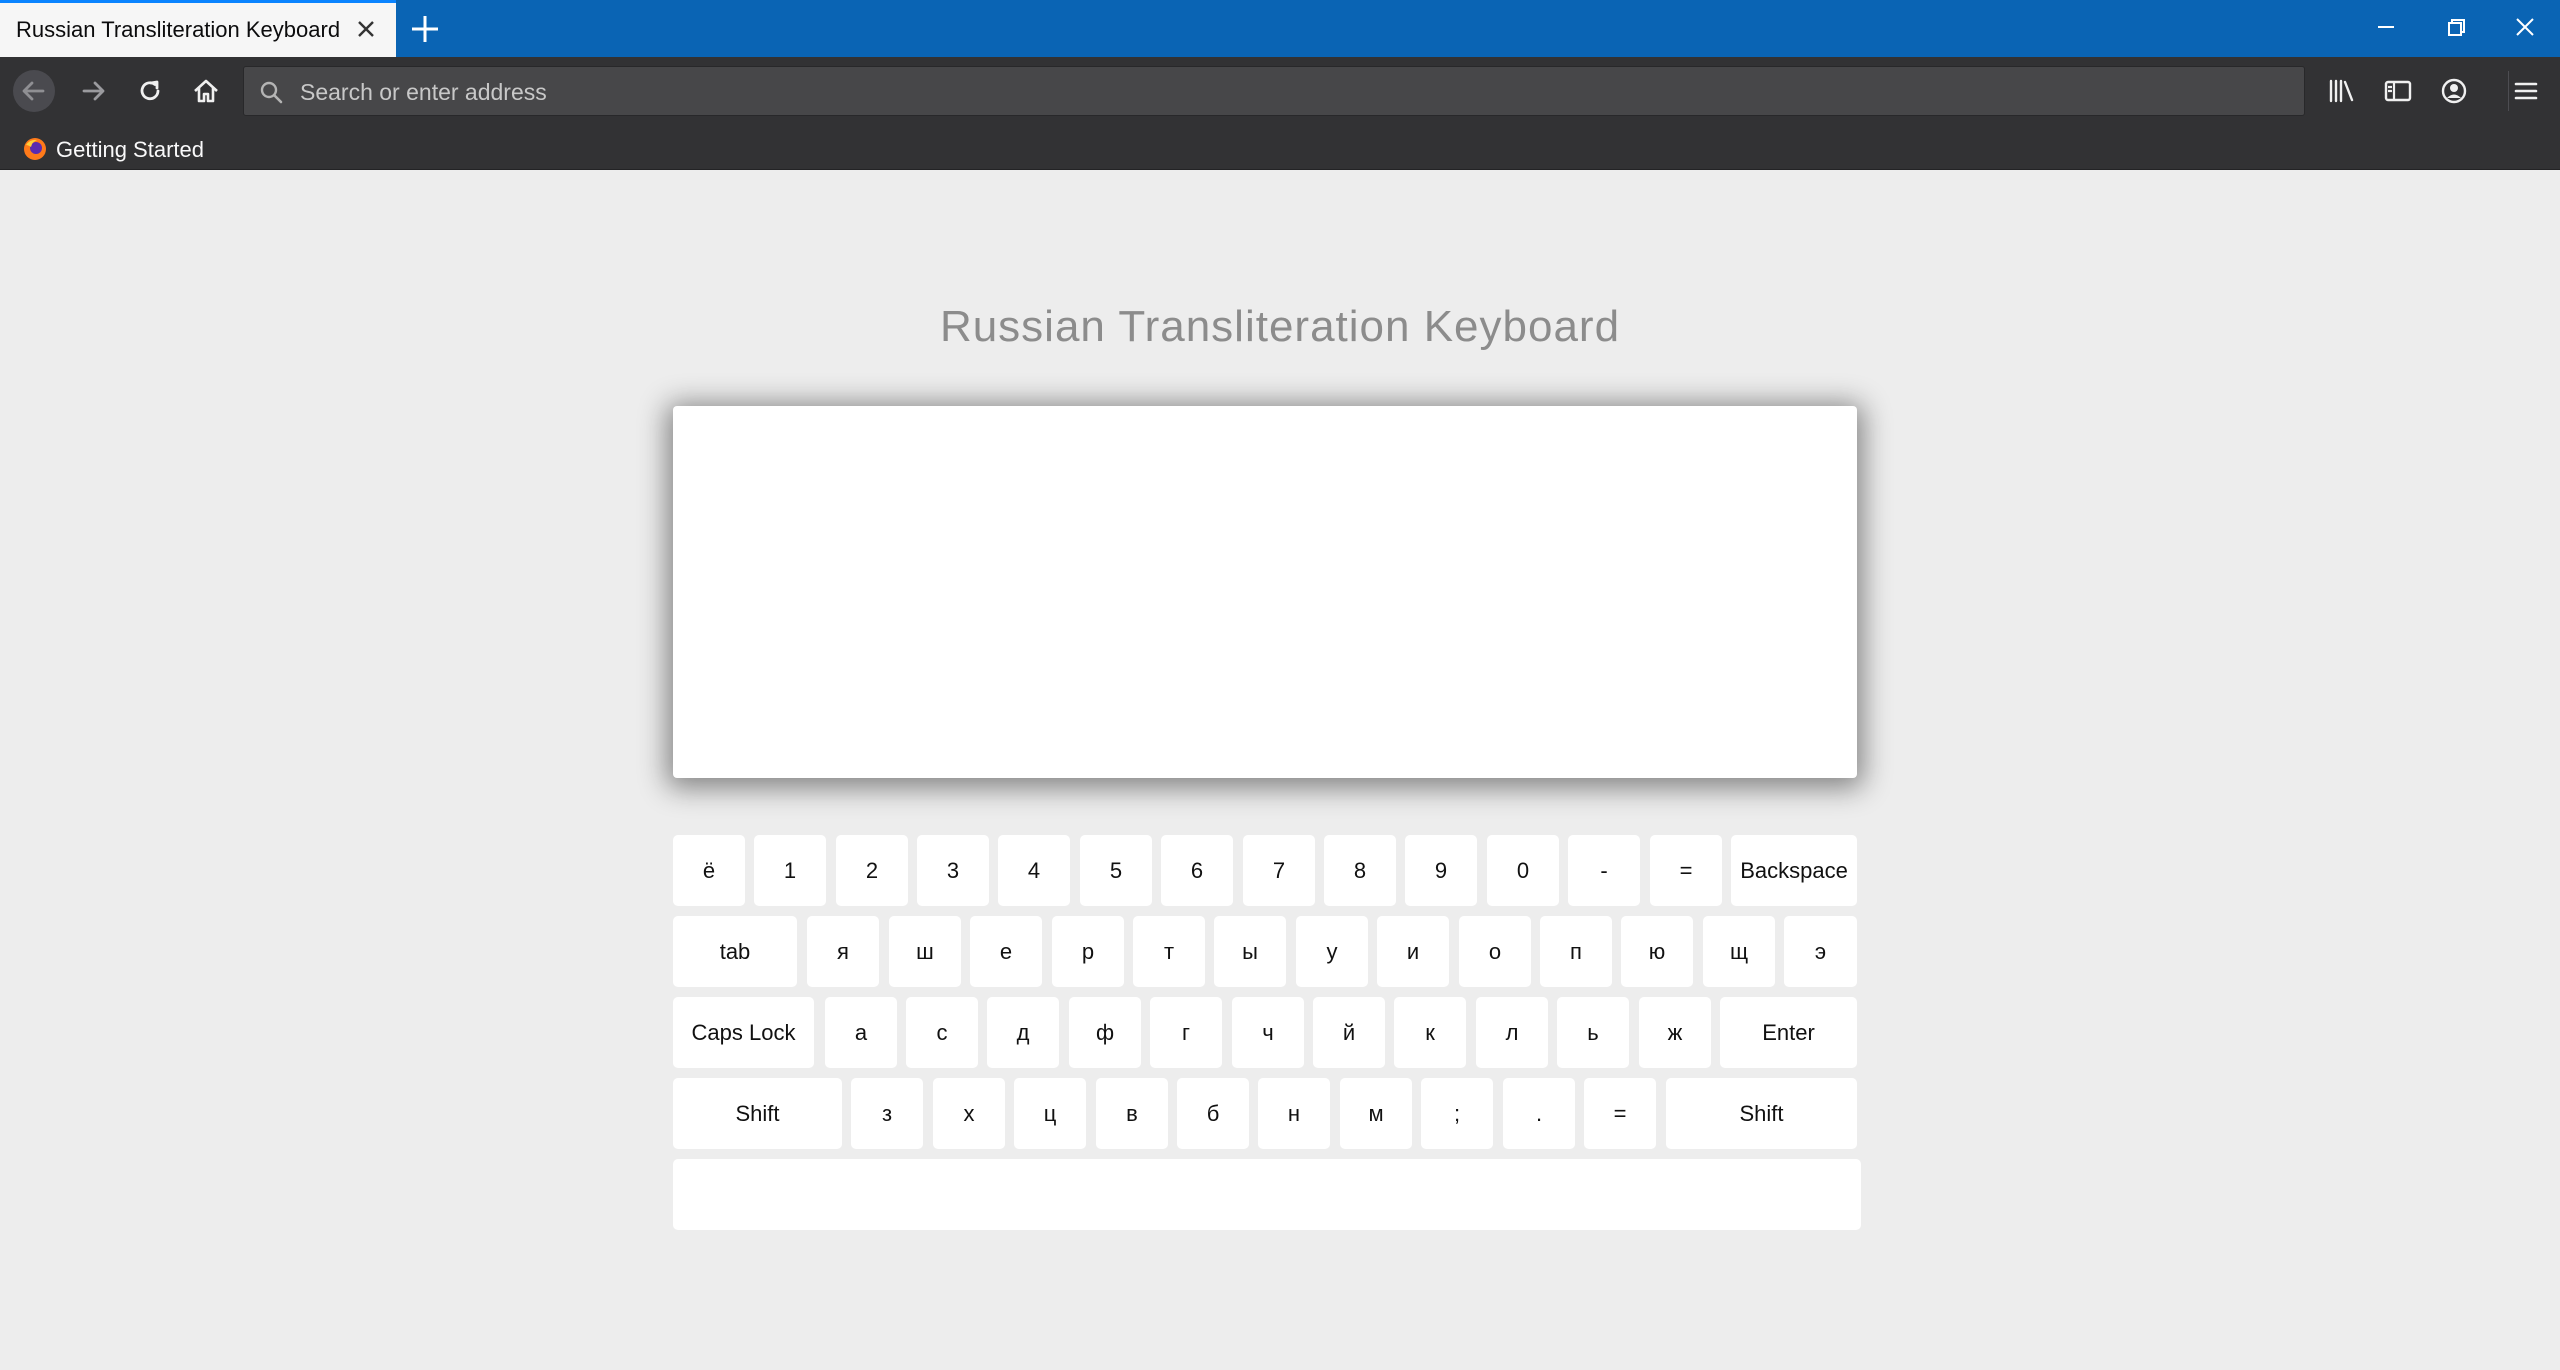 The width and height of the screenshot is (2560, 1370). I want to click on keyboard-row-4: Shift з х ц в б н м ; . = Shift, so click(1267, 1113).